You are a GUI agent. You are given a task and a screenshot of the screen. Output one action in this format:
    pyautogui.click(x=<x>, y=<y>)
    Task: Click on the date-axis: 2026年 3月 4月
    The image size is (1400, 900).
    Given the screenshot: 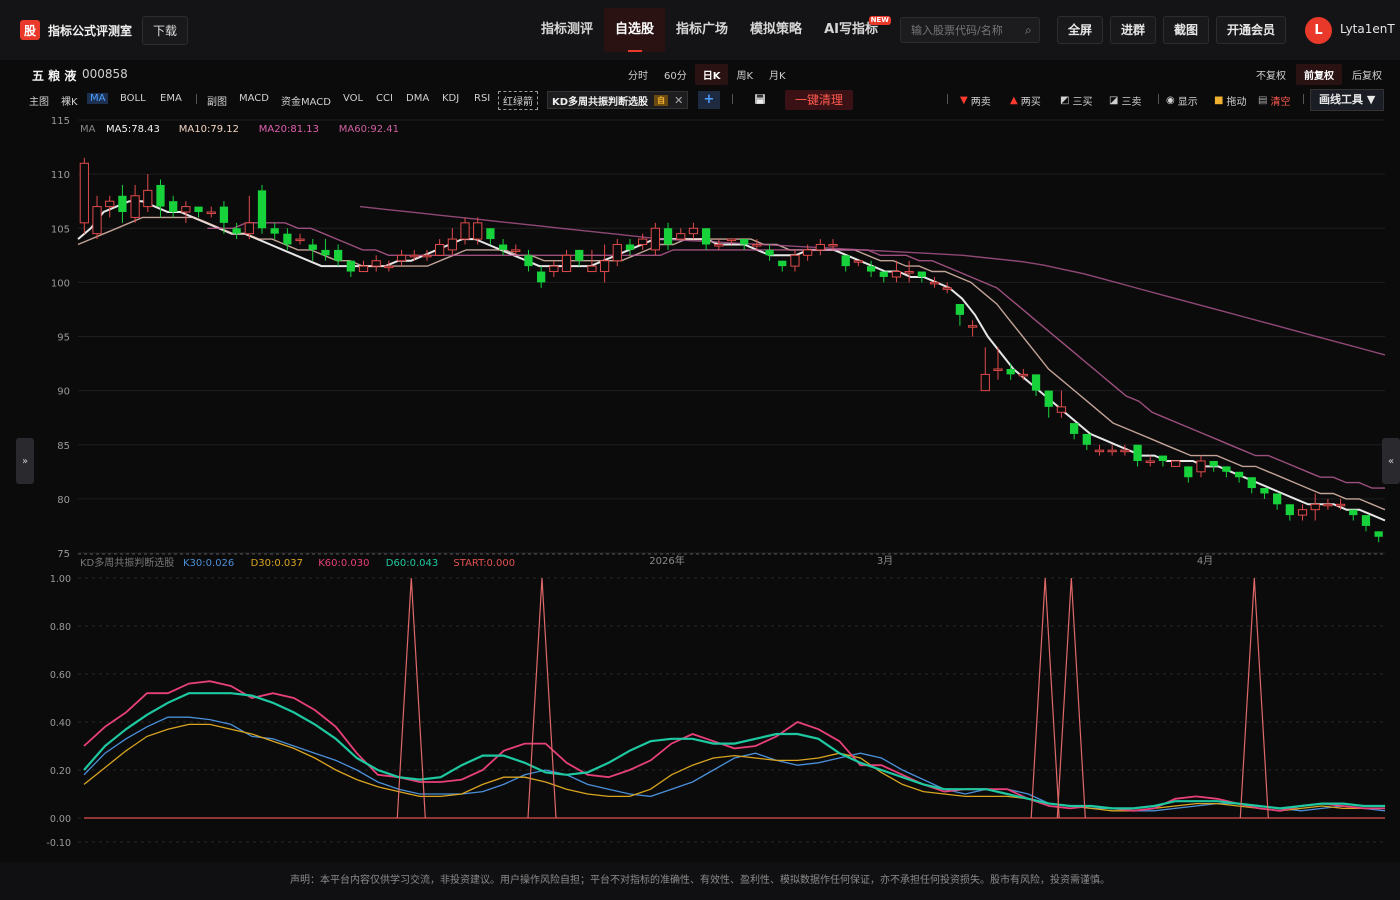 What is the action you would take?
    pyautogui.click(x=931, y=560)
    